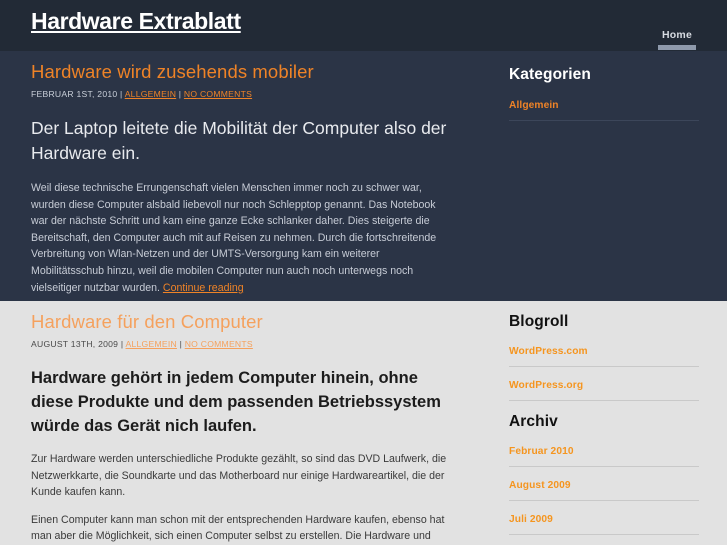 The image size is (727, 545). Describe the element at coordinates (604, 388) in the screenshot. I see `list-item: WordPress.org` at that location.